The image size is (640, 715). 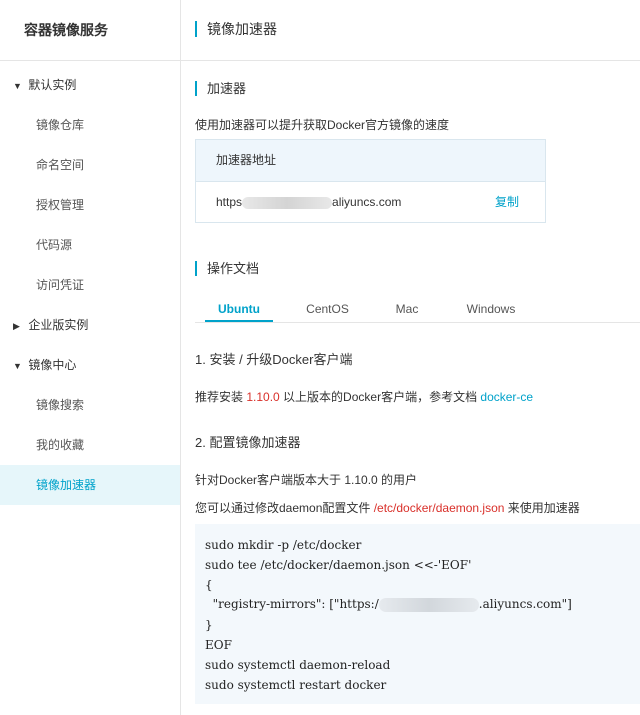 What do you see at coordinates (542, 508) in the screenshot?
I see `step2-text-part: 来使用加速器` at bounding box center [542, 508].